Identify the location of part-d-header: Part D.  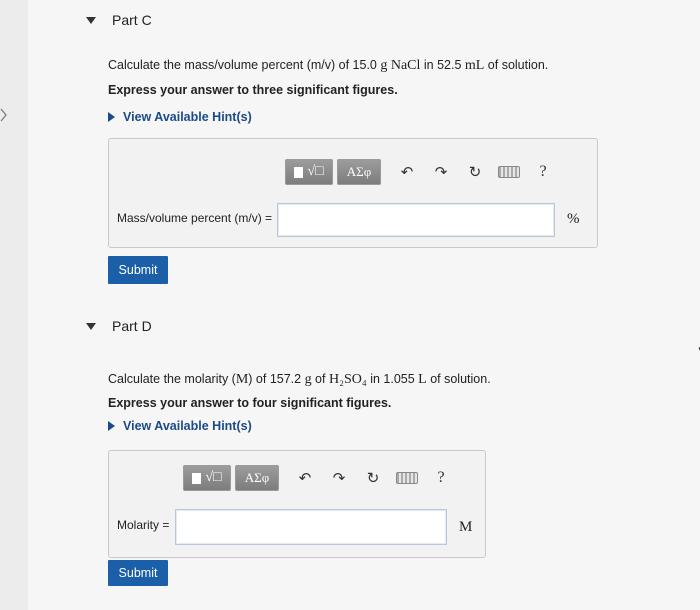
(119, 326).